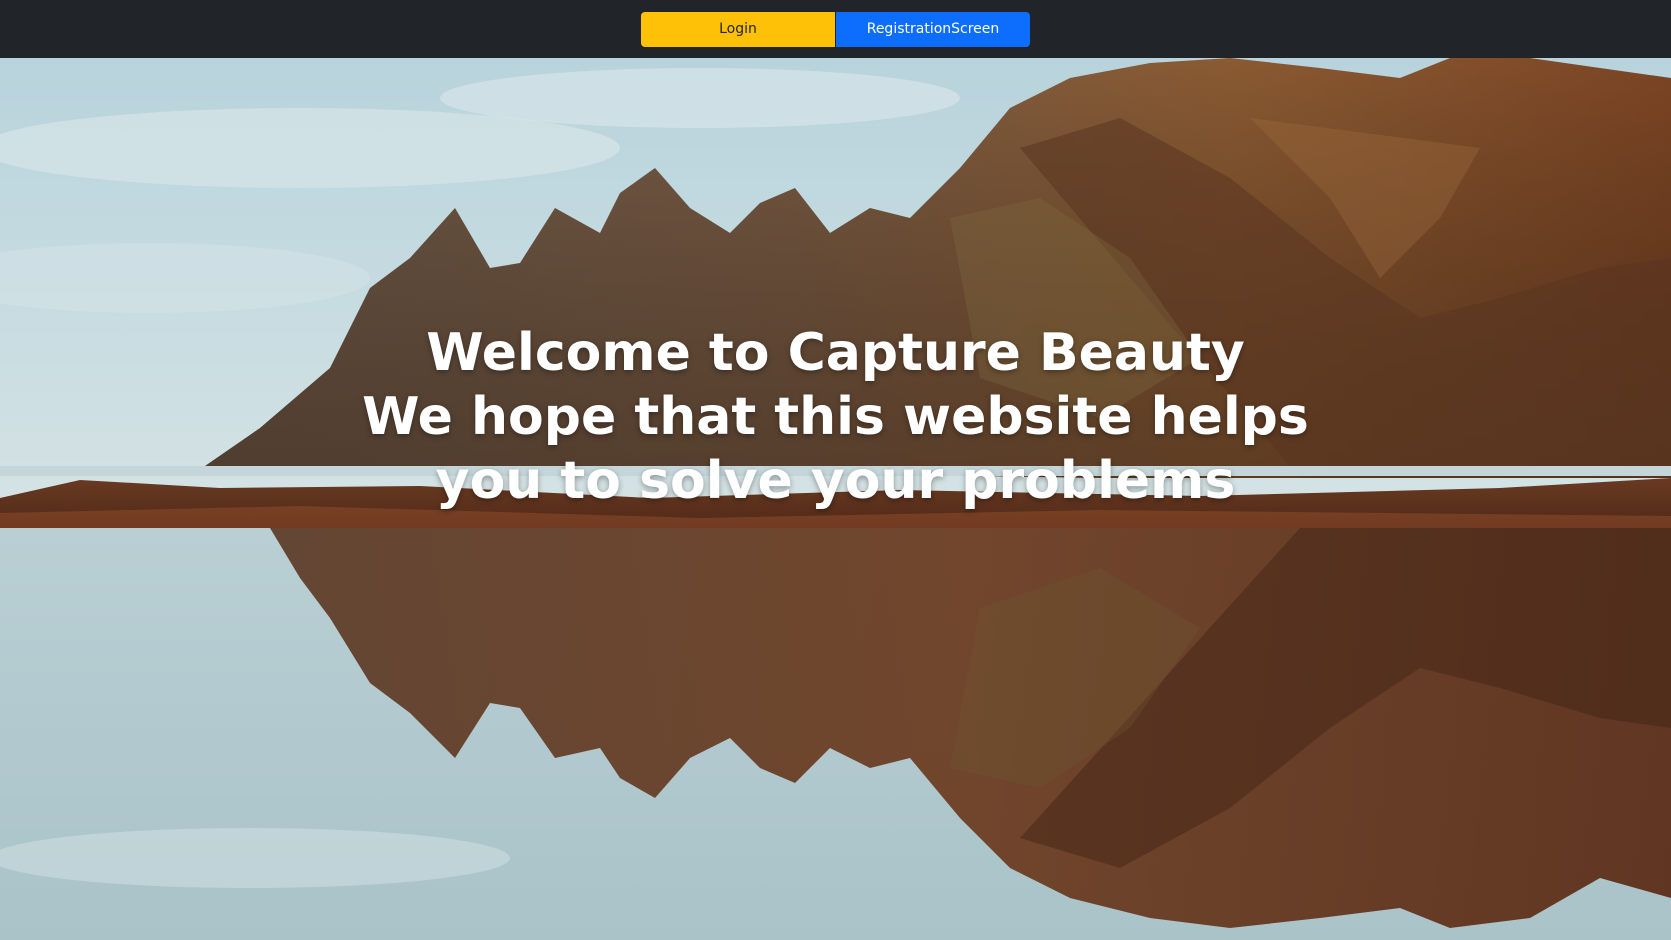 Image resolution: width=1671 pixels, height=940 pixels. I want to click on hero-line-1: Welcome to Capture Beauty, so click(835, 353).